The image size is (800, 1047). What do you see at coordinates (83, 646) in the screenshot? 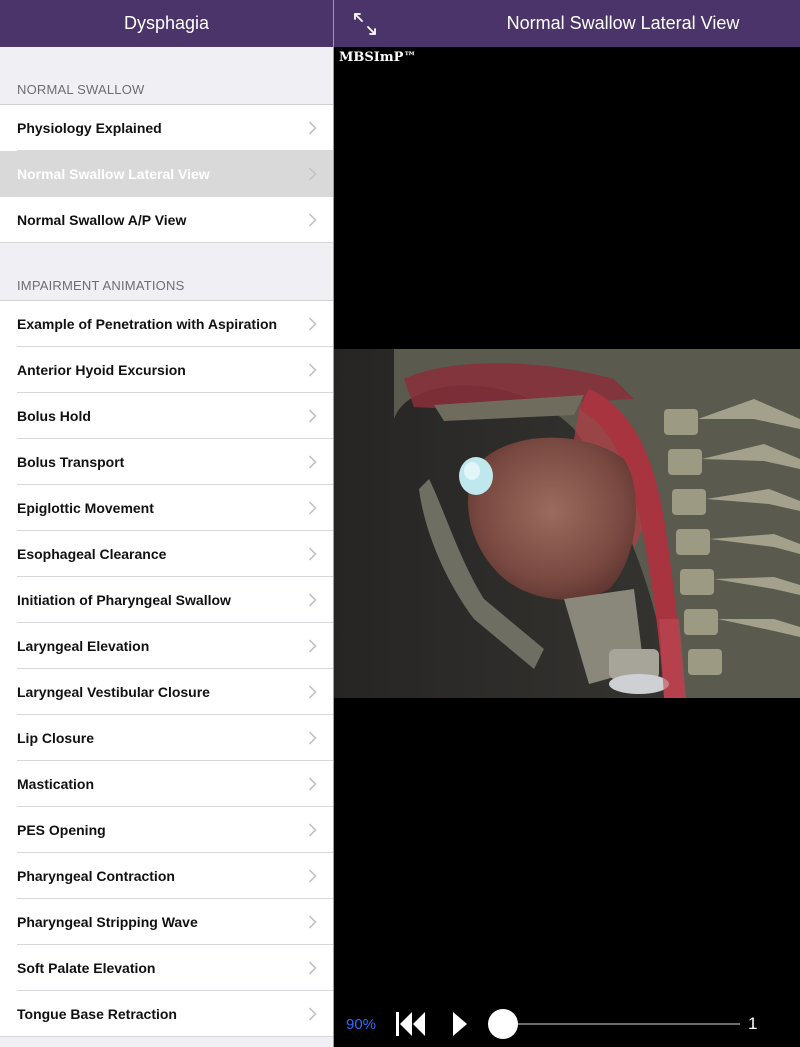
I see `list-item-label: Laryngeal Elevation` at bounding box center [83, 646].